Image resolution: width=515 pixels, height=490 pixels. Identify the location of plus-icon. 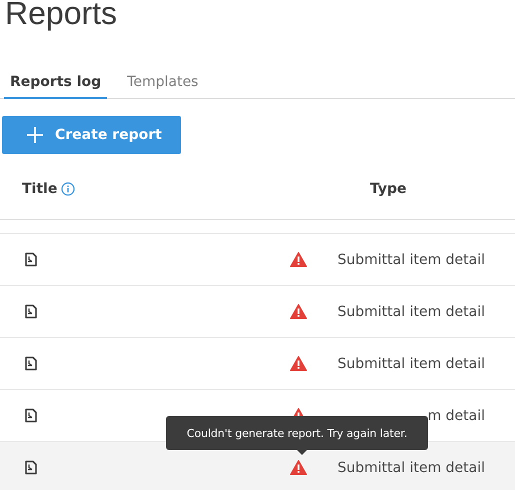
(35, 135).